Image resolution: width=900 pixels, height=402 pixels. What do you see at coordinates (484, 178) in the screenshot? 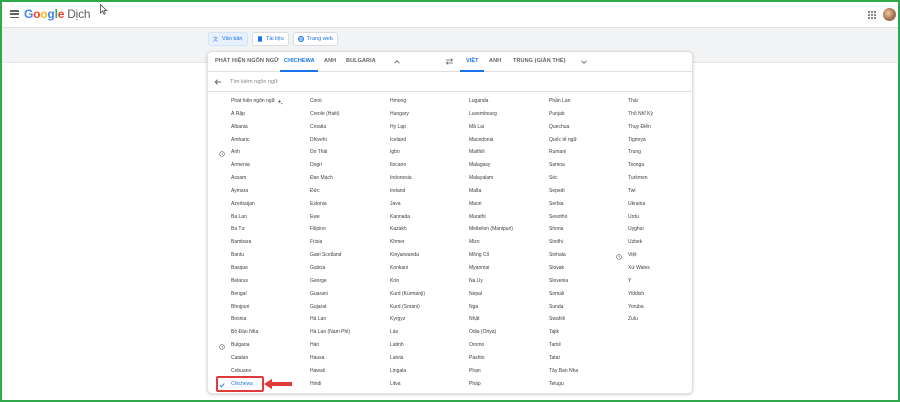
I see `language-option: Malayalam` at bounding box center [484, 178].